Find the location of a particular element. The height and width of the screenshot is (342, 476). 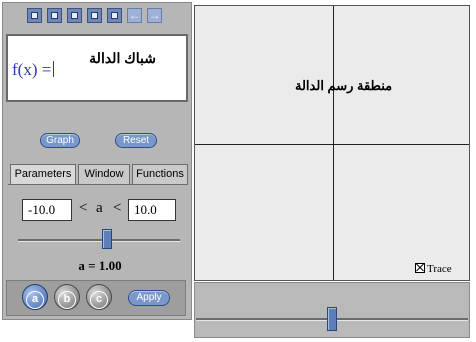

param-slider-track is located at coordinates (99, 240).